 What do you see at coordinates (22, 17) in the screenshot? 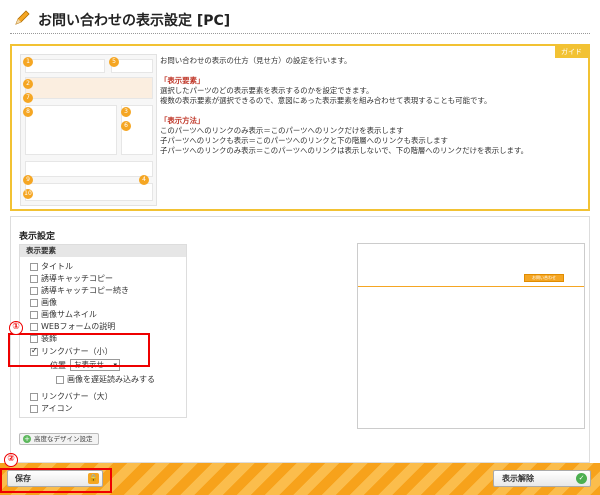
I see `pencil-icon` at bounding box center [22, 17].